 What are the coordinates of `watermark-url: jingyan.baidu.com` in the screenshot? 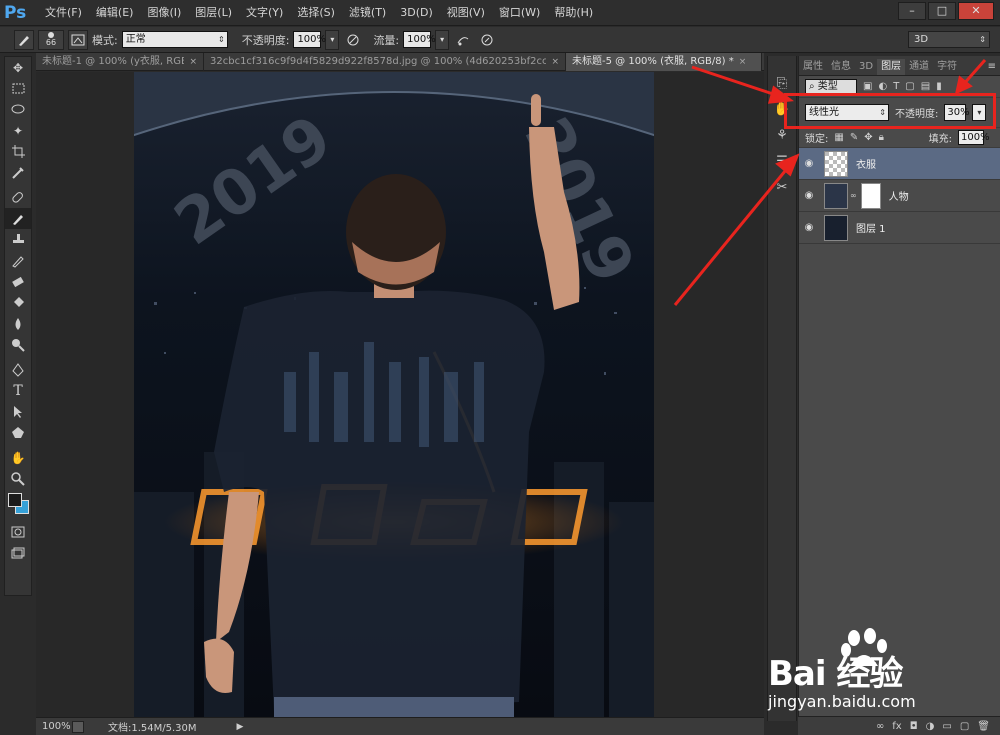 It's located at (842, 701).